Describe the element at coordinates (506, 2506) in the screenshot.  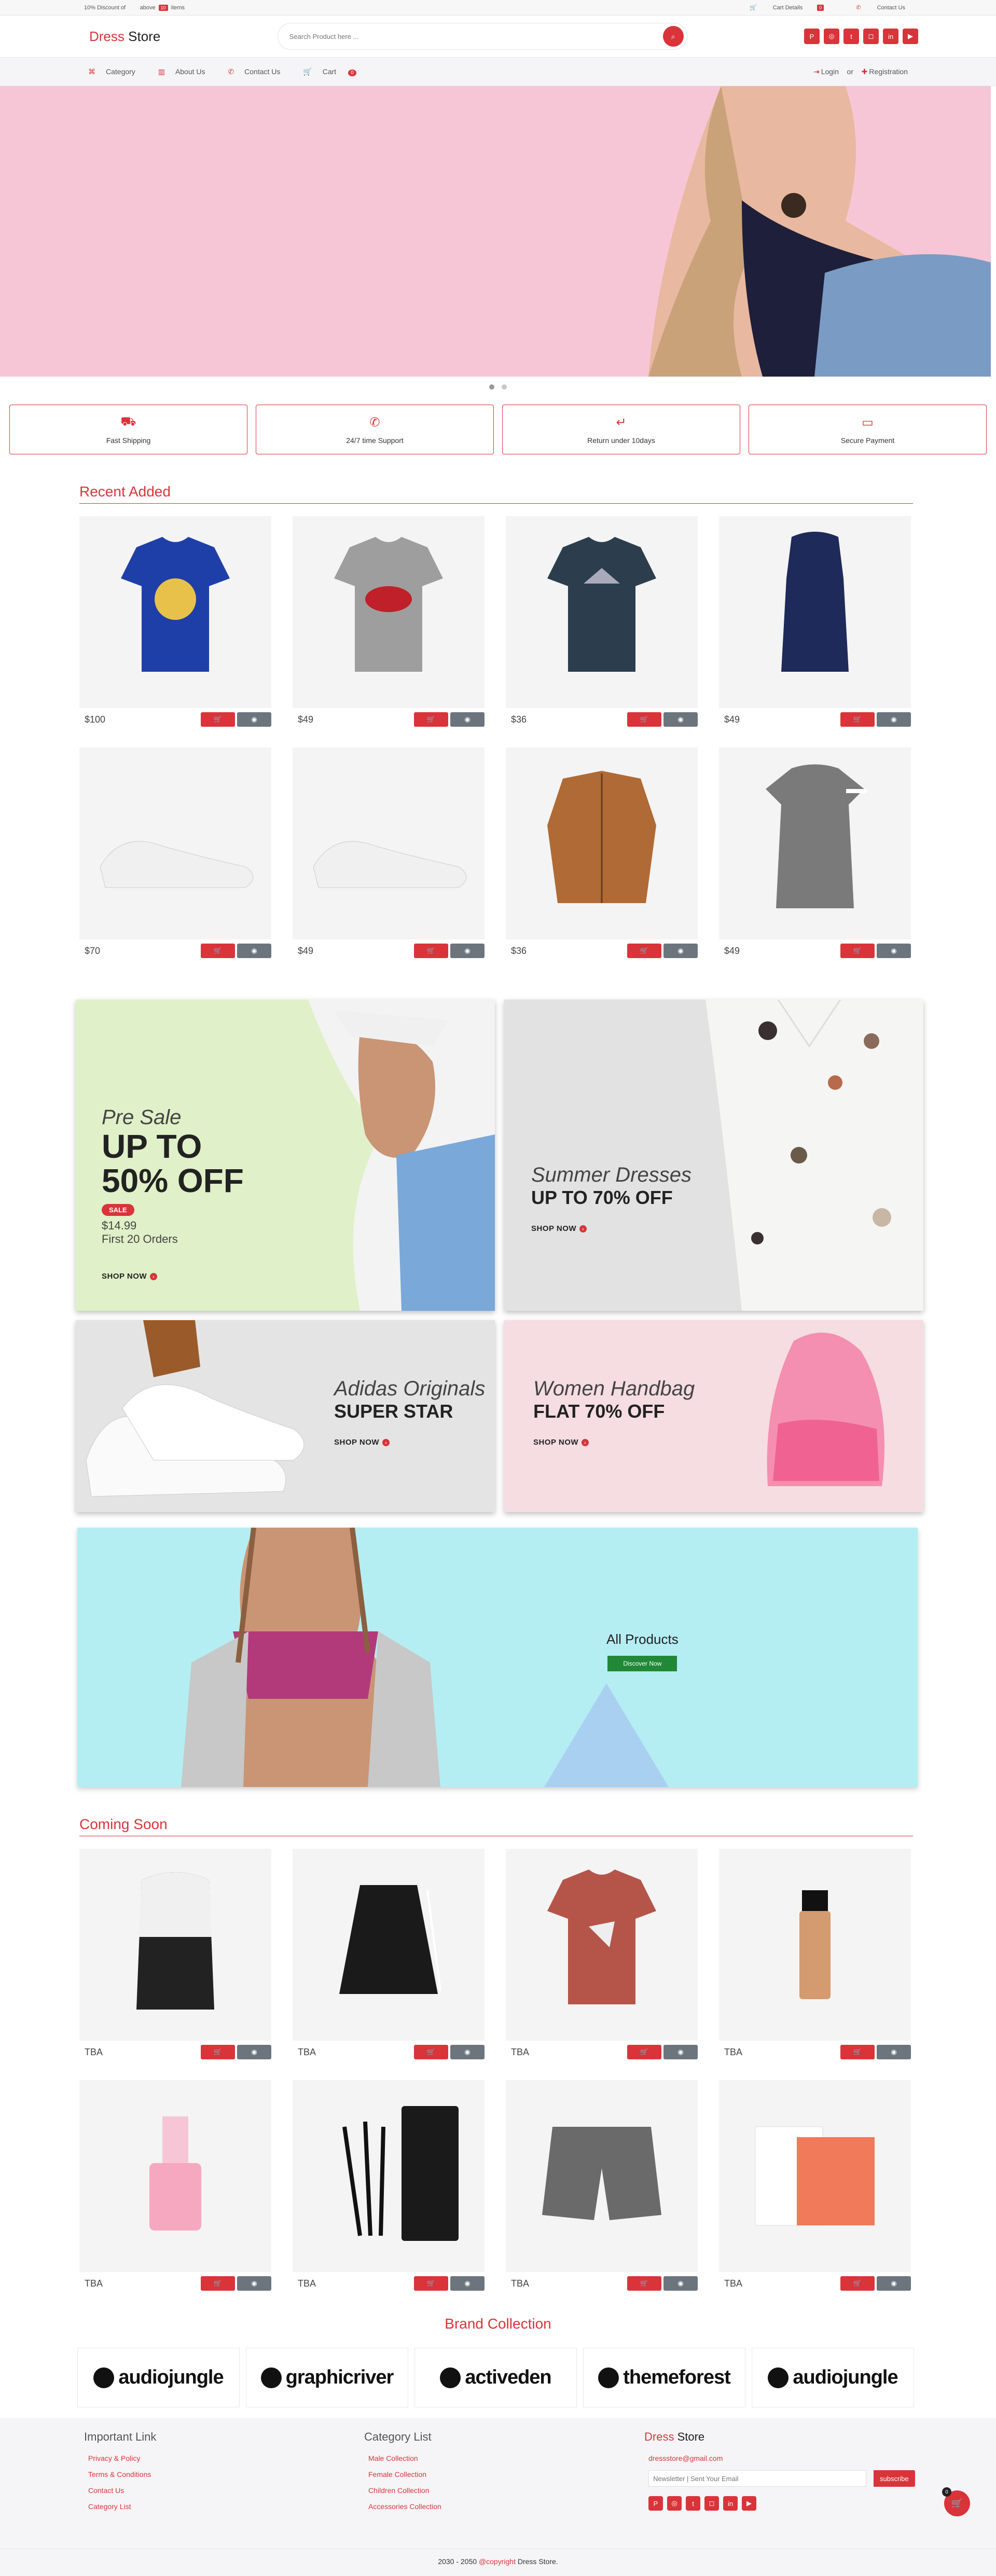
I see `footer-link-accessories: Accessories Collection` at that location.